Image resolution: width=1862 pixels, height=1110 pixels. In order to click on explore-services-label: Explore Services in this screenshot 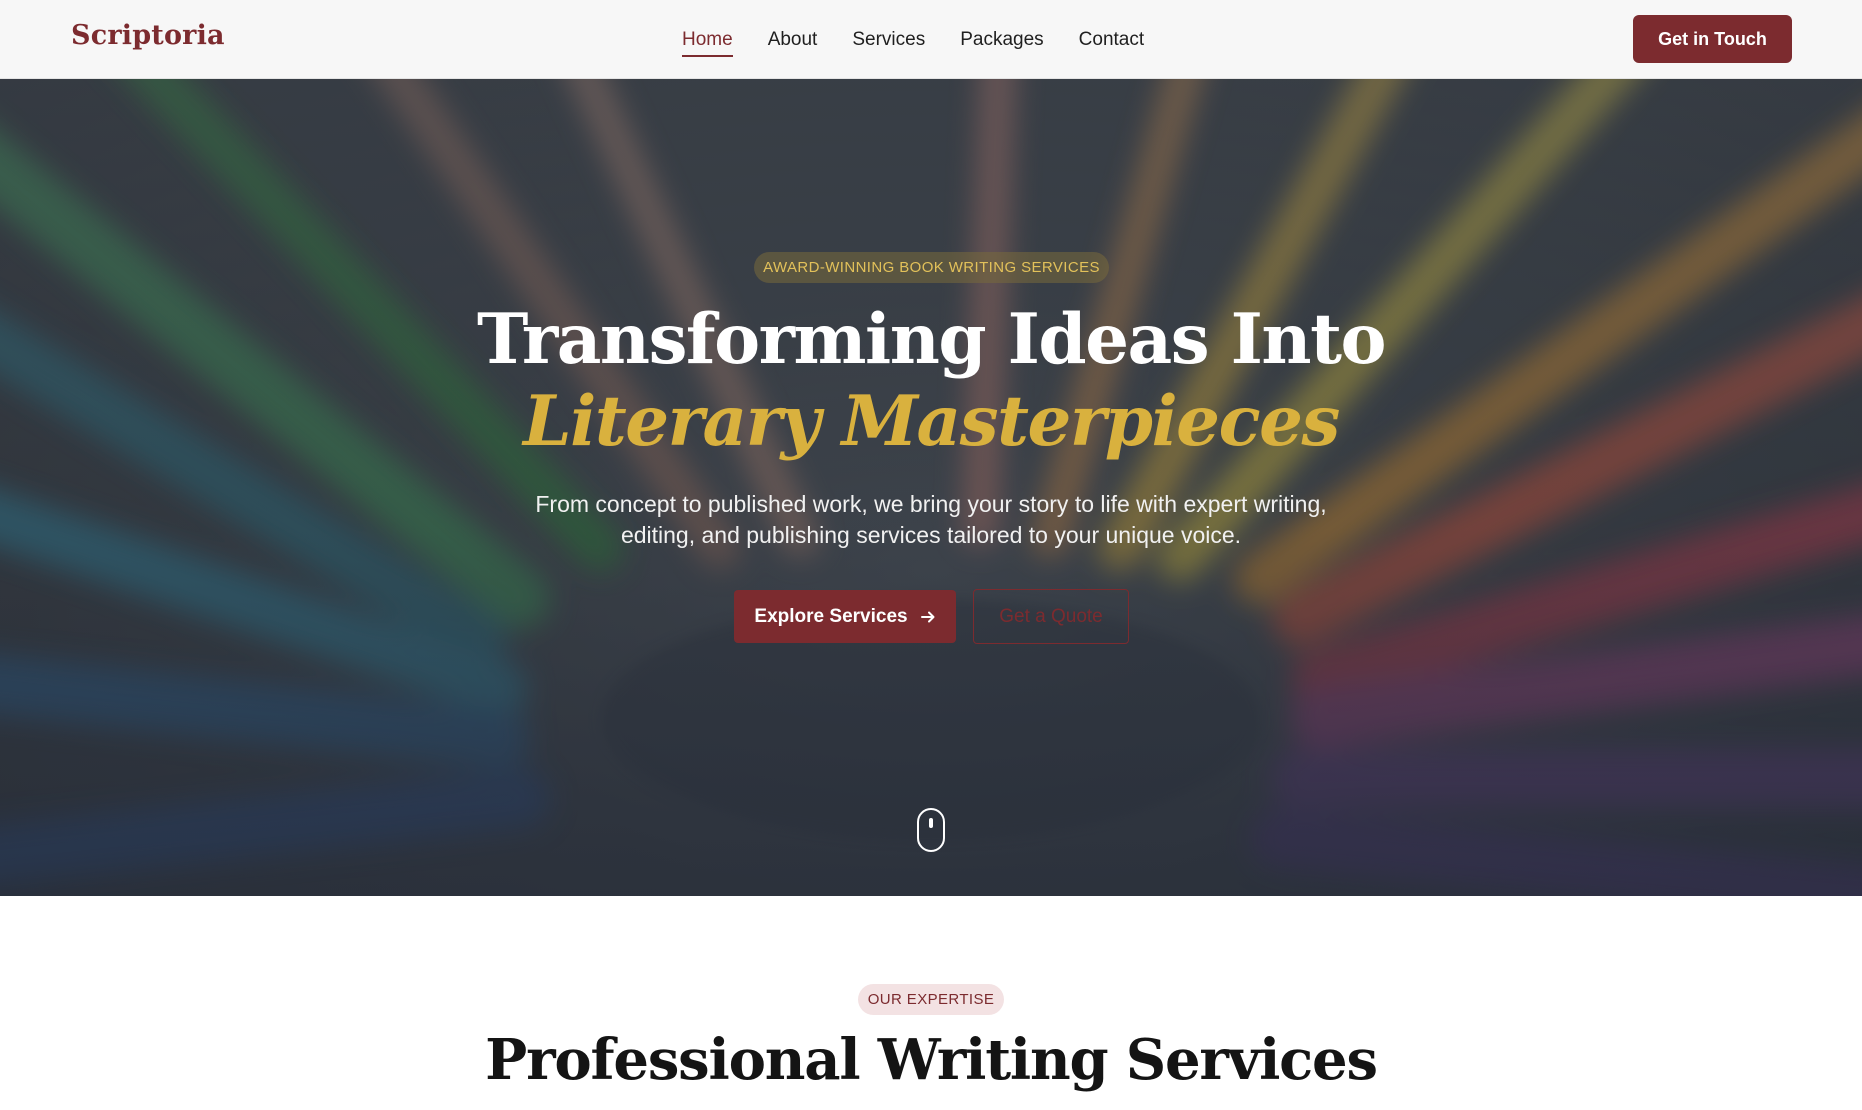, I will do `click(831, 616)`.